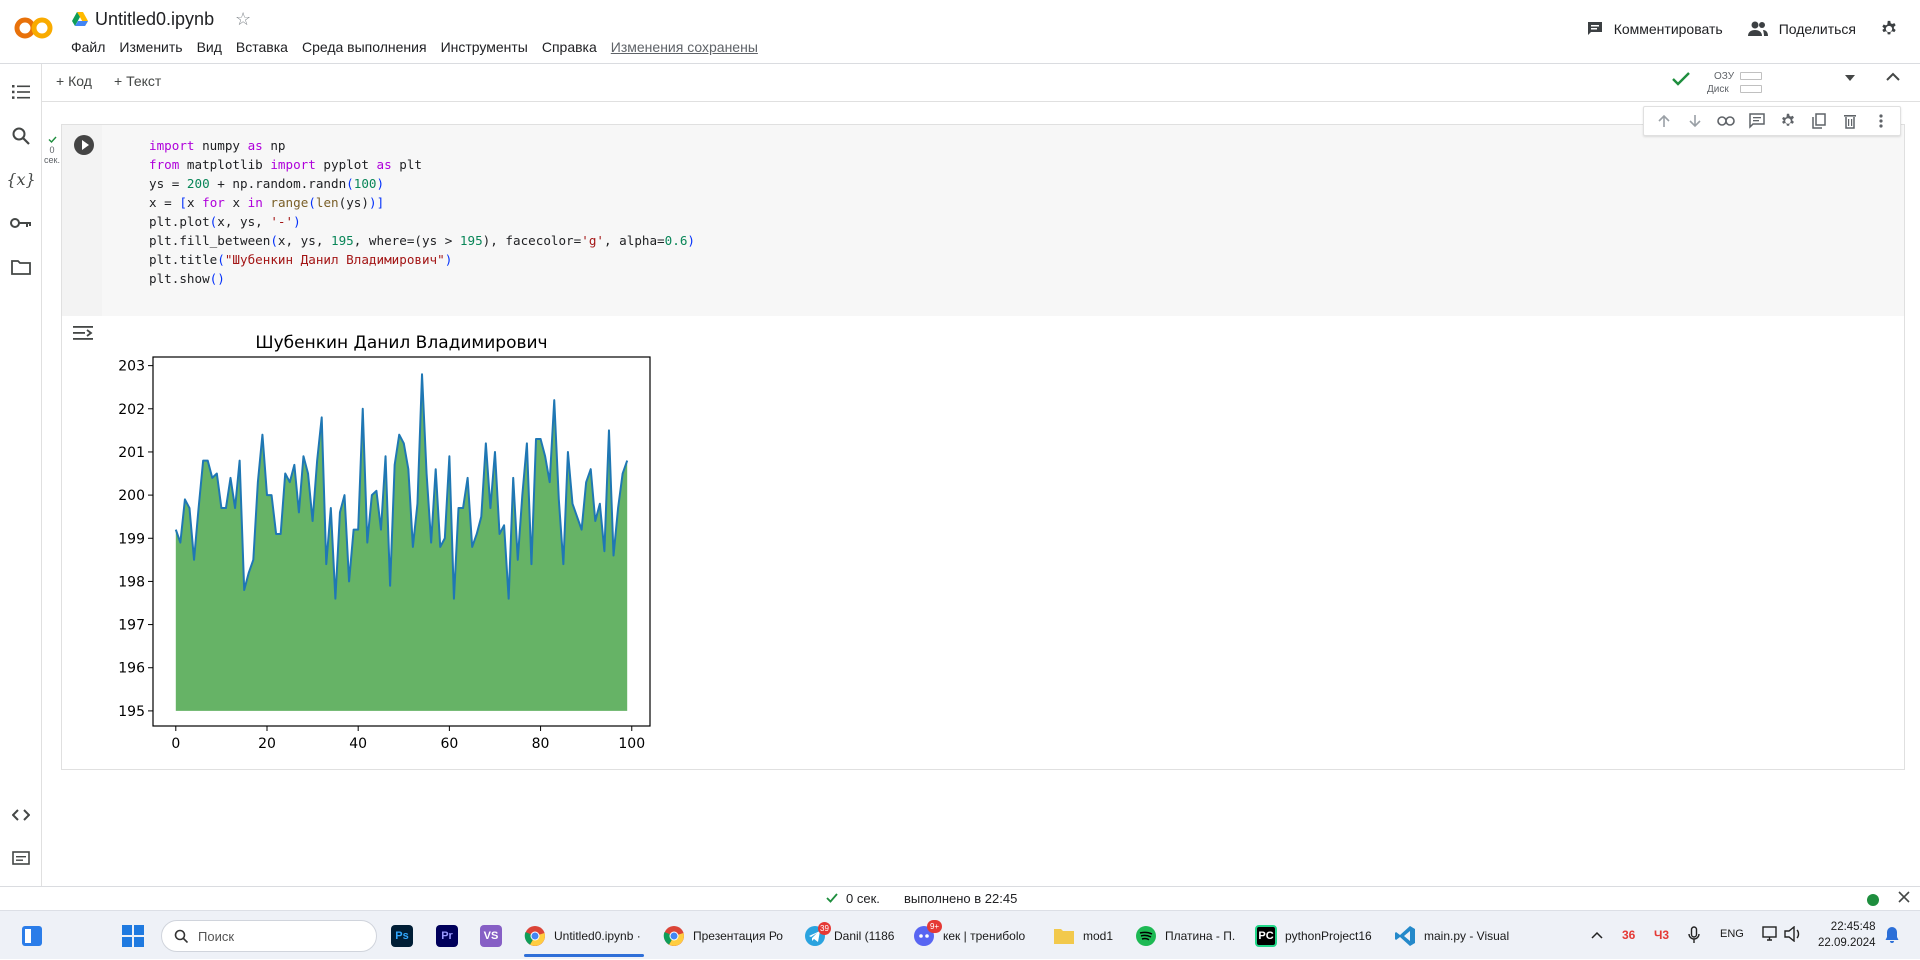 The width and height of the screenshot is (1920, 960). I want to click on taskbar-spotify: Платина - П., so click(1185, 935).